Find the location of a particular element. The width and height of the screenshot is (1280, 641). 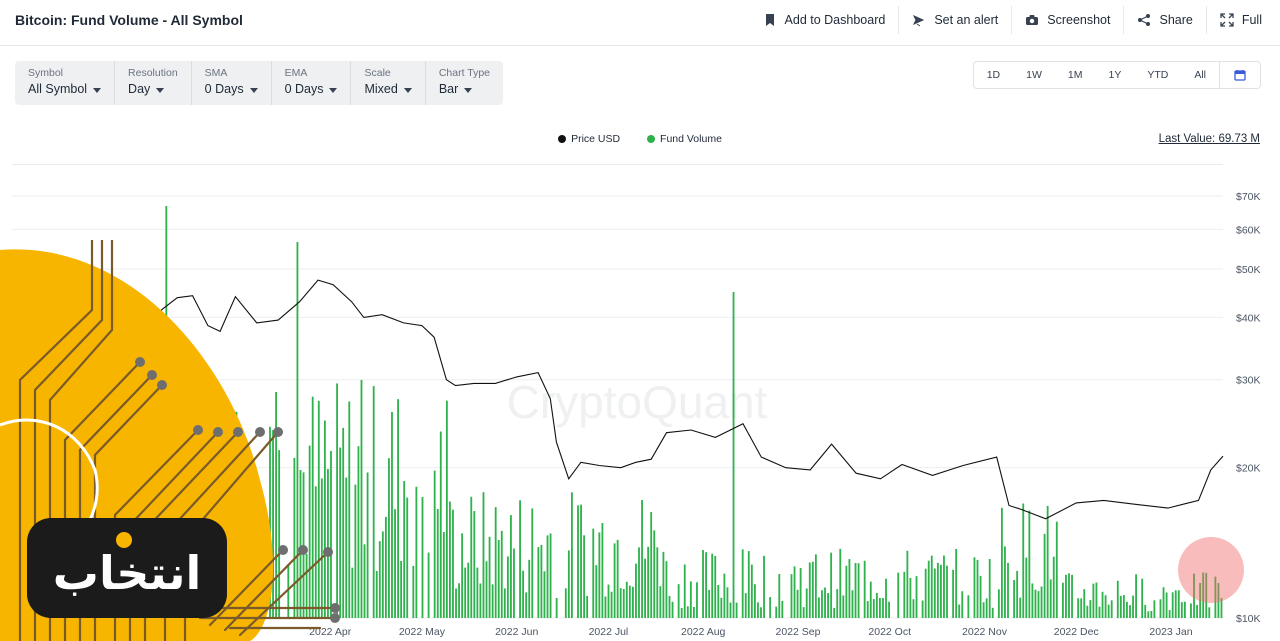

watermark: CryptoQuant is located at coordinates (637, 402).